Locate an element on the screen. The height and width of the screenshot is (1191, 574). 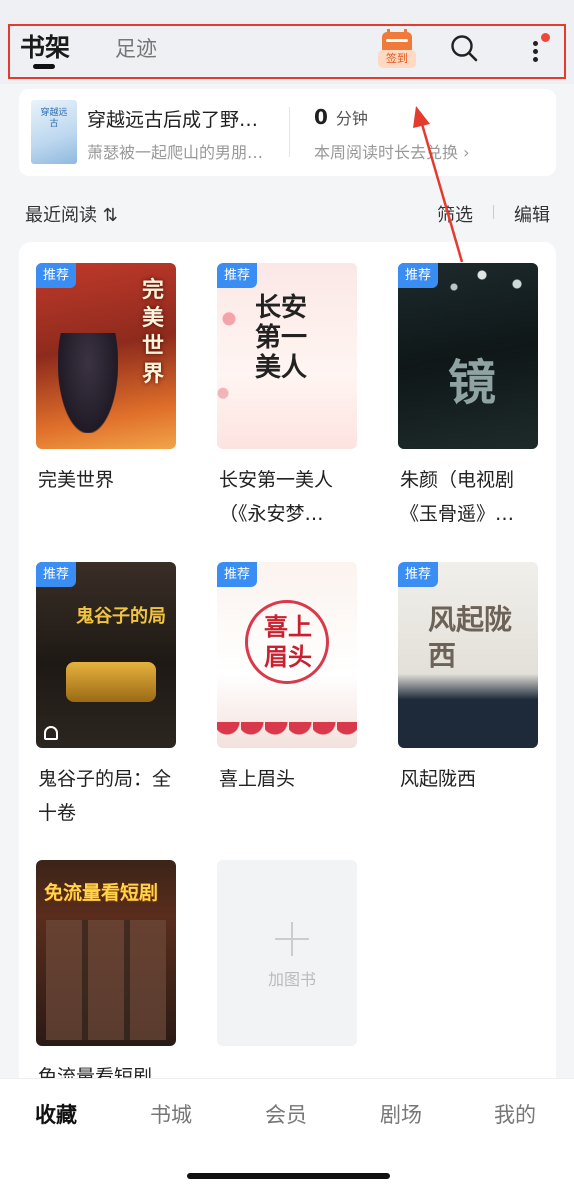
highlight-frame is located at coordinates (287, 51).